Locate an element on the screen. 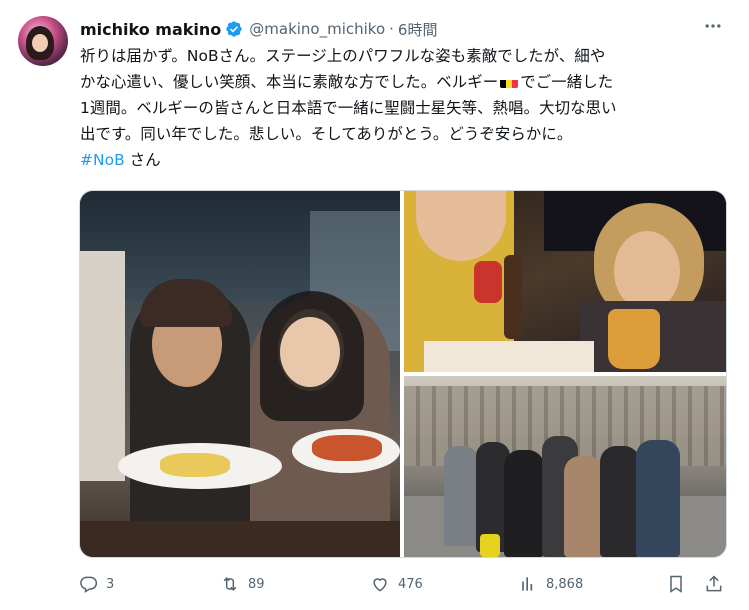 This screenshot has width=749, height=610. hashtag-suffix: さん is located at coordinates (142, 160).